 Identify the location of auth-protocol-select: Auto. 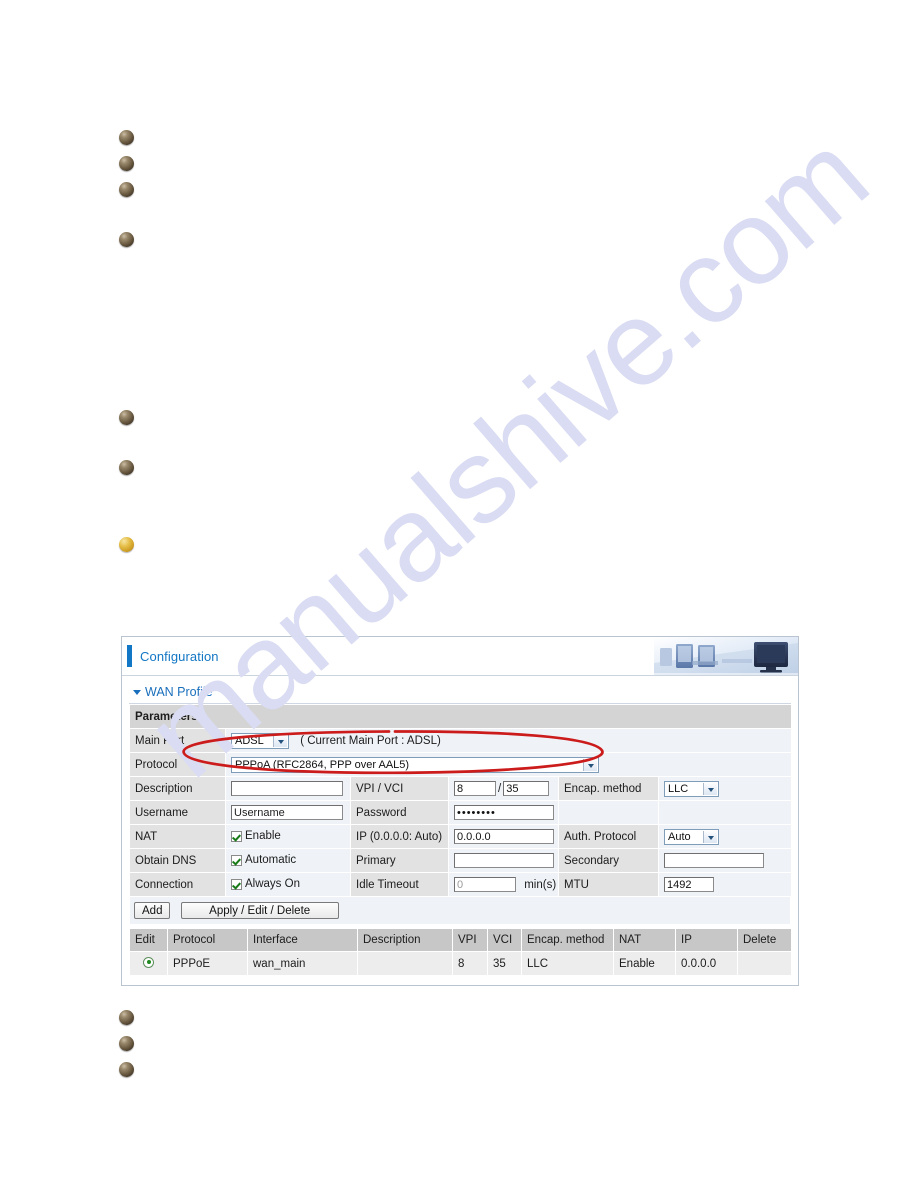
(691, 836).